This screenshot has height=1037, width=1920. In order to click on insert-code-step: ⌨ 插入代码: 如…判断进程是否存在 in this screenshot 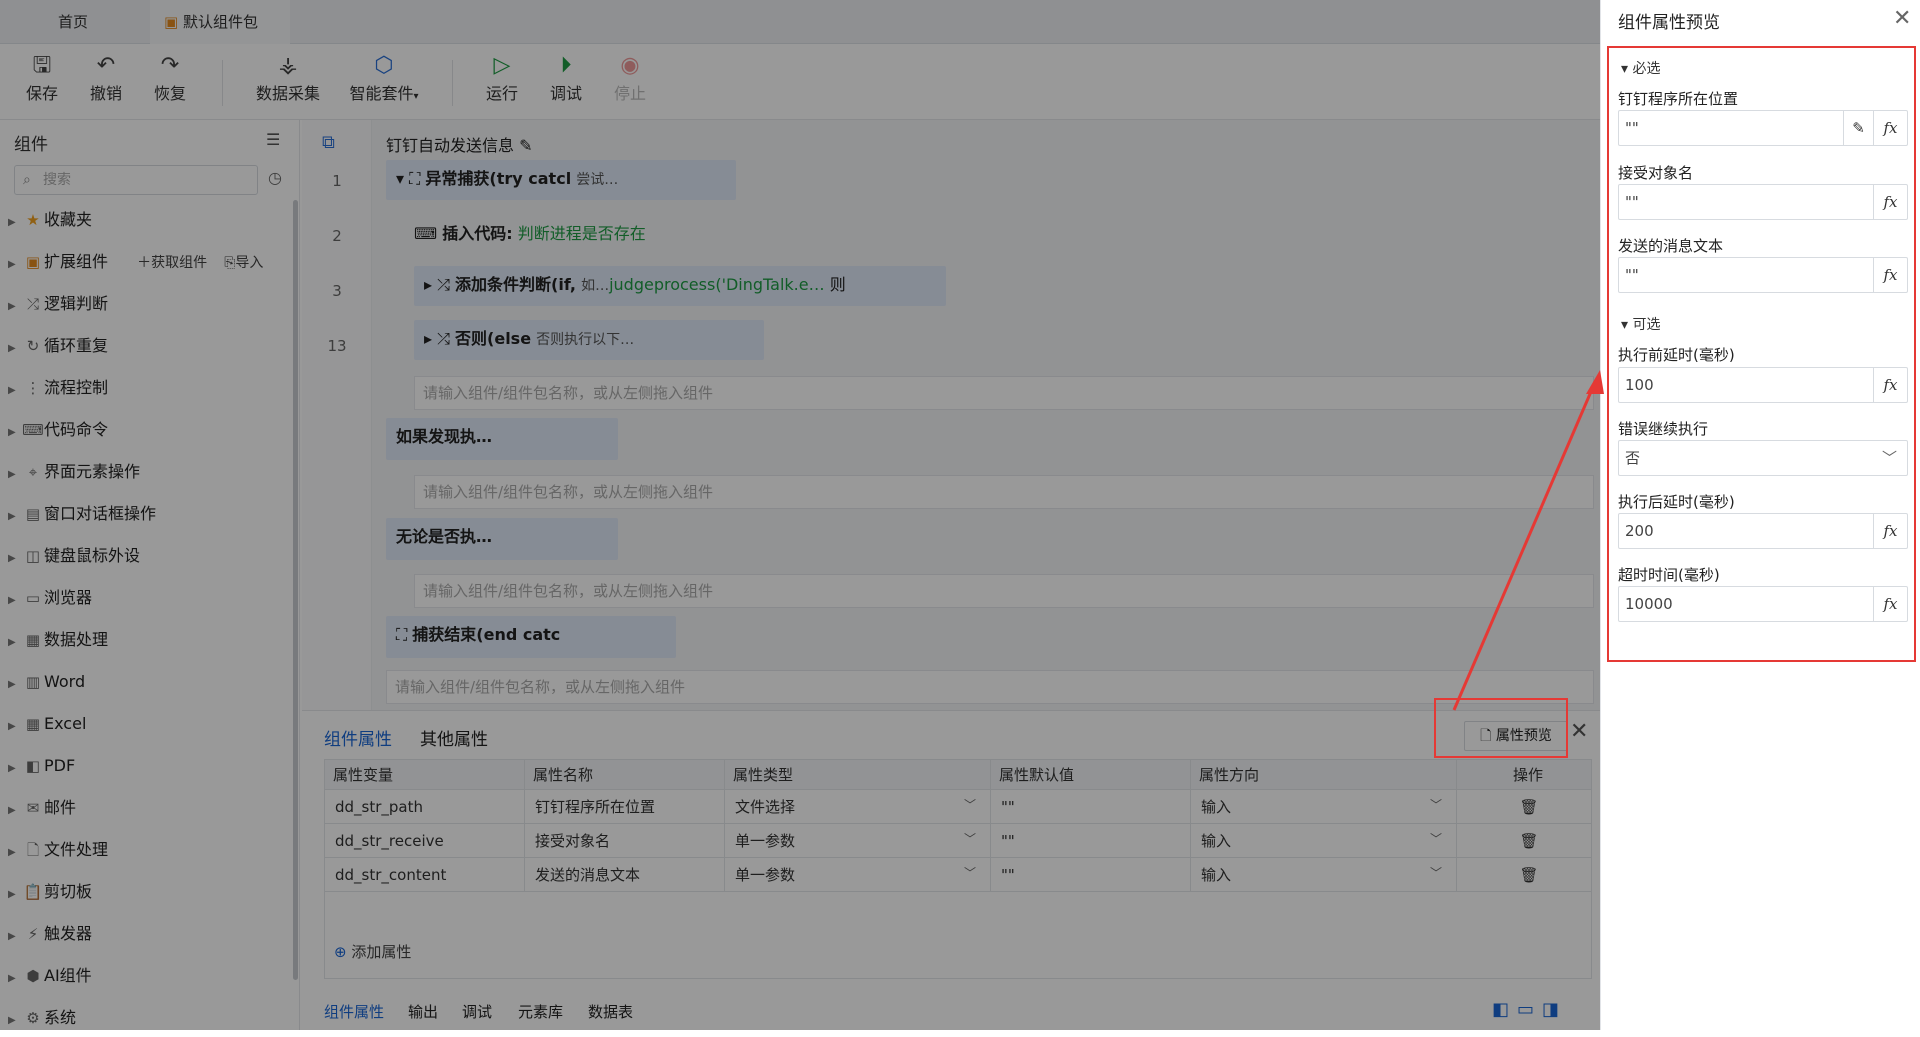, I will do `click(530, 232)`.